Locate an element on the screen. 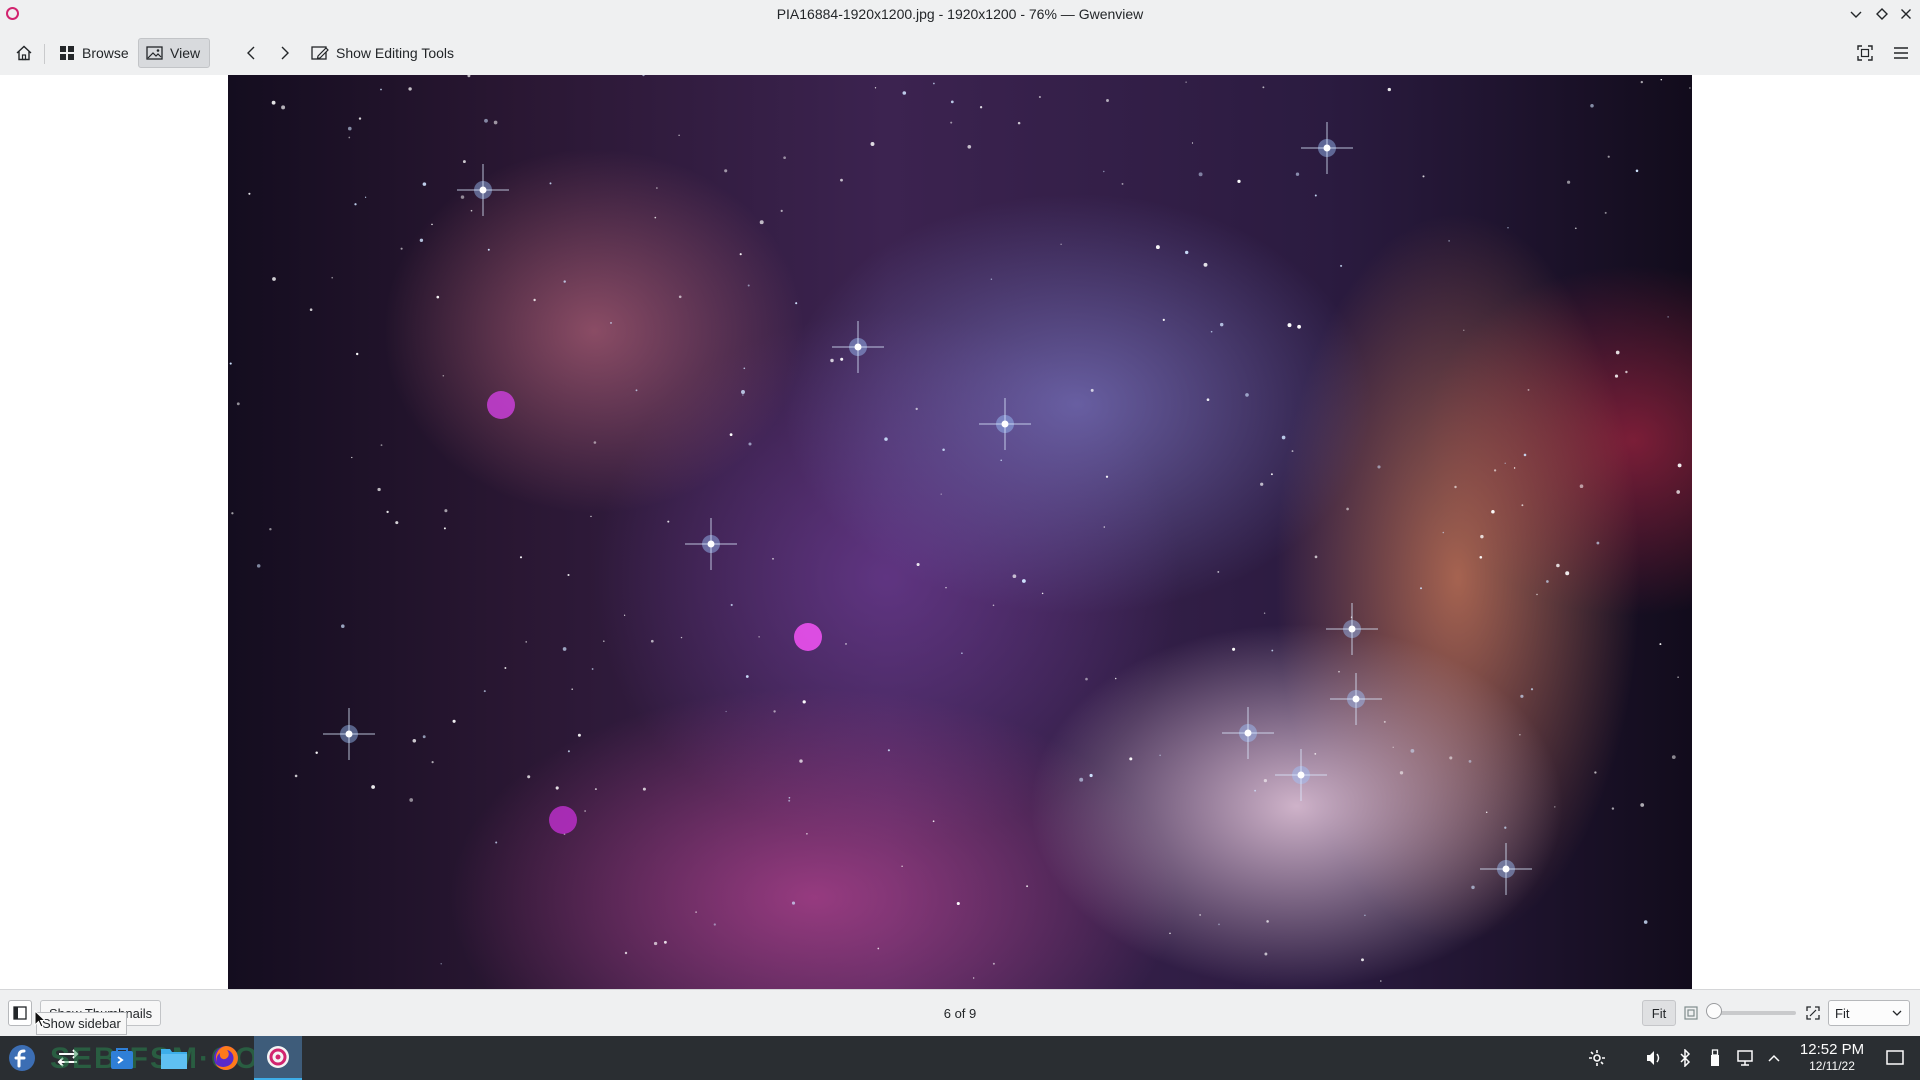 The width and height of the screenshot is (1920, 1080). show-desktop-button is located at coordinates (1895, 1058).